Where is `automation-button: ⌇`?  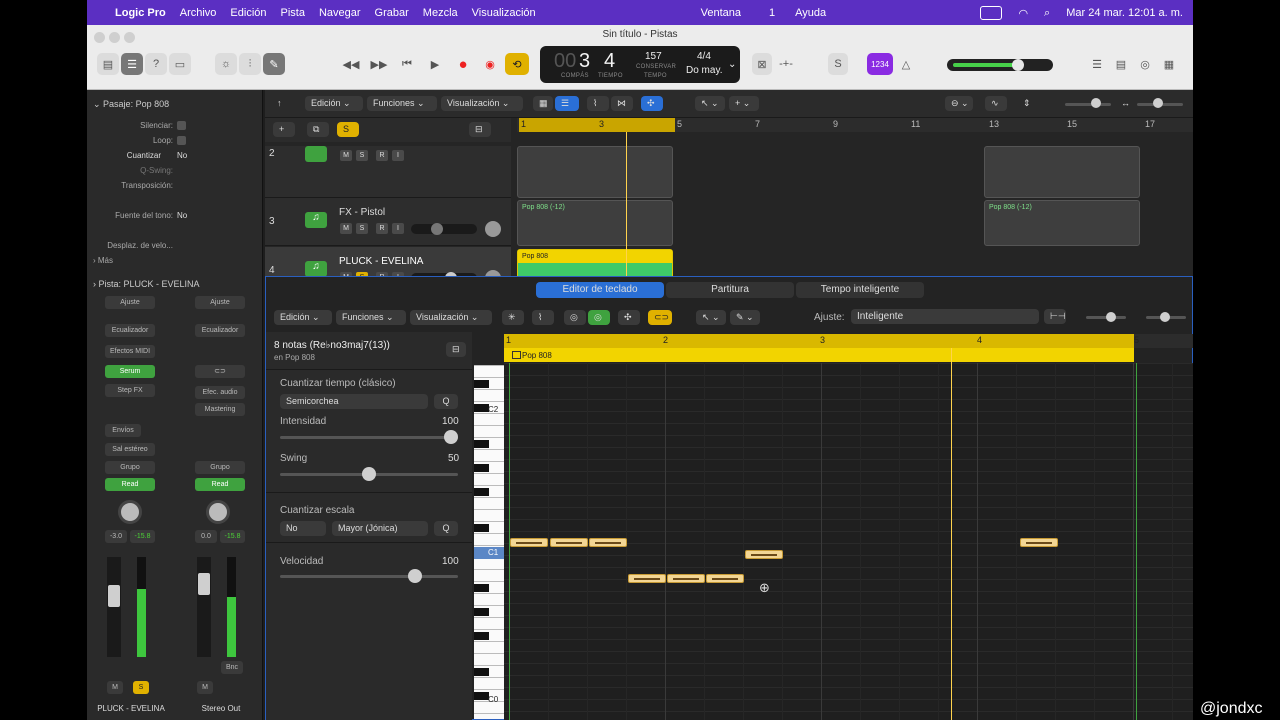 automation-button: ⌇ is located at coordinates (598, 103).